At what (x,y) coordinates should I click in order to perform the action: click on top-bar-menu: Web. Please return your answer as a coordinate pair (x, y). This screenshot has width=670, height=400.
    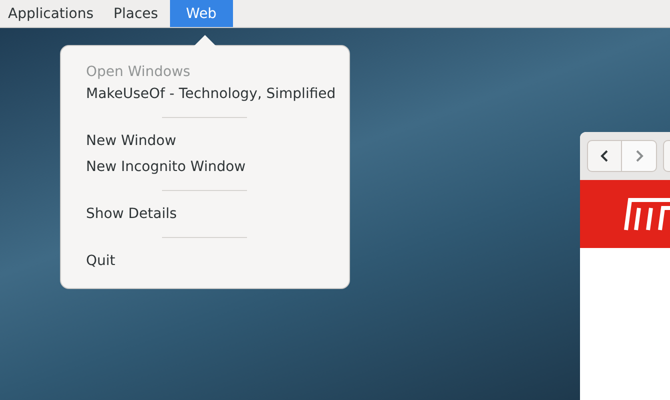
    Looking at the image, I should click on (201, 13).